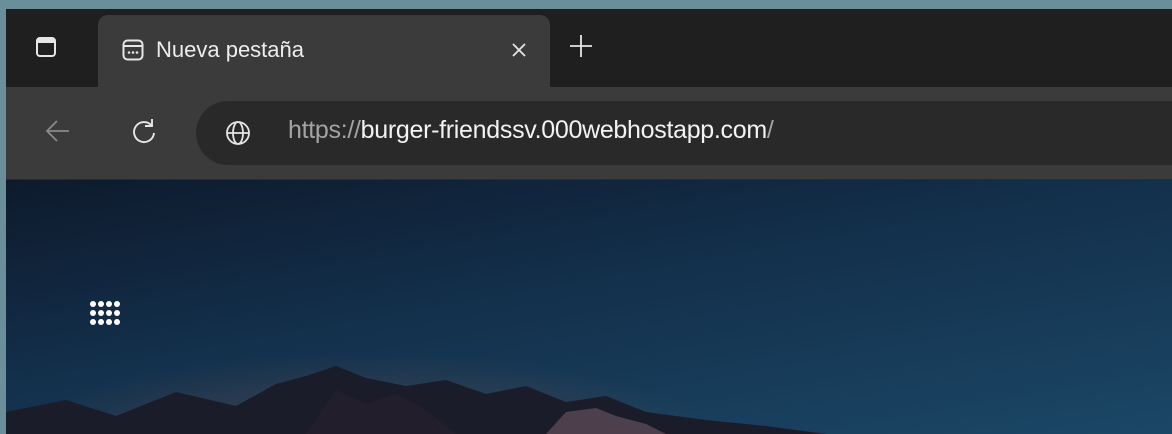 The width and height of the screenshot is (1172, 434). What do you see at coordinates (324, 51) in the screenshot?
I see `tab-nueva-pestana: Nueva pestaña` at bounding box center [324, 51].